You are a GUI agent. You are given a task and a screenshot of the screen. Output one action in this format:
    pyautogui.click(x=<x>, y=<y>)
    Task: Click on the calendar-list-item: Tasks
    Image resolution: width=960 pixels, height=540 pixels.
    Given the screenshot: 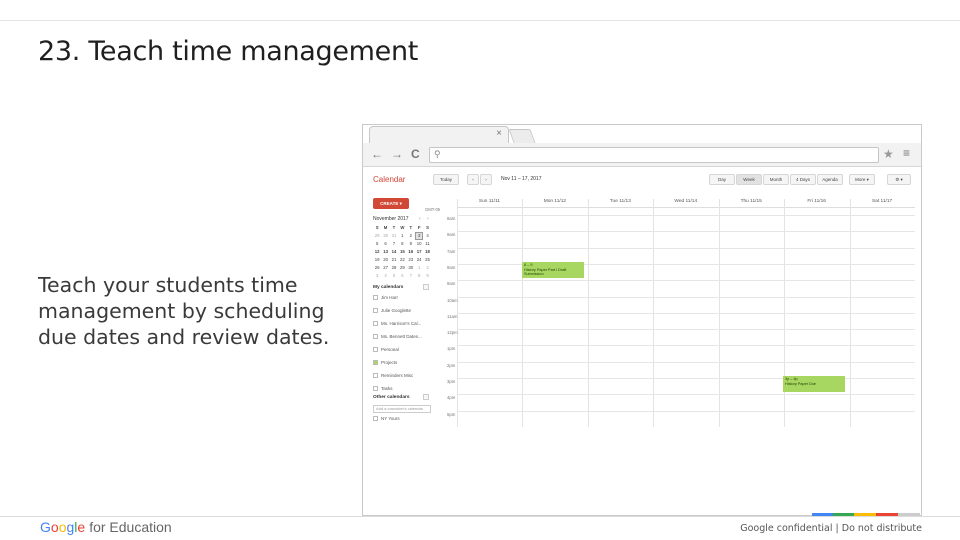 What is the action you would take?
    pyautogui.click(x=383, y=389)
    